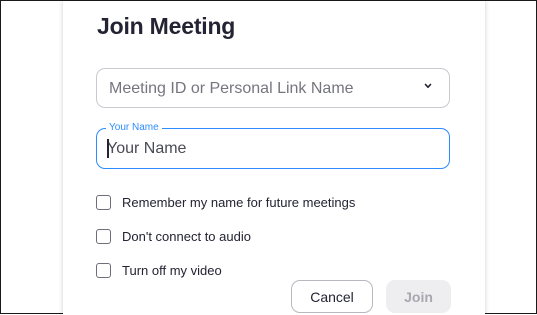 The height and width of the screenshot is (315, 537). Describe the element at coordinates (103, 202) in the screenshot. I see `remember-name-checkbox` at that location.